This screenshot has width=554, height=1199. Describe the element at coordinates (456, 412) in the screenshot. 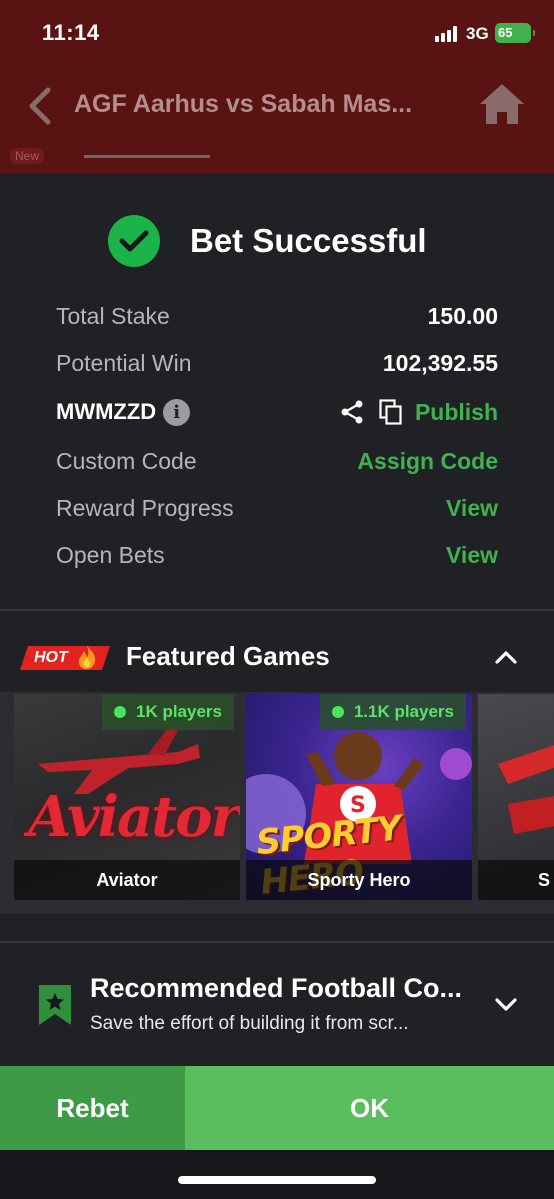

I see `publish-button: Publish` at that location.